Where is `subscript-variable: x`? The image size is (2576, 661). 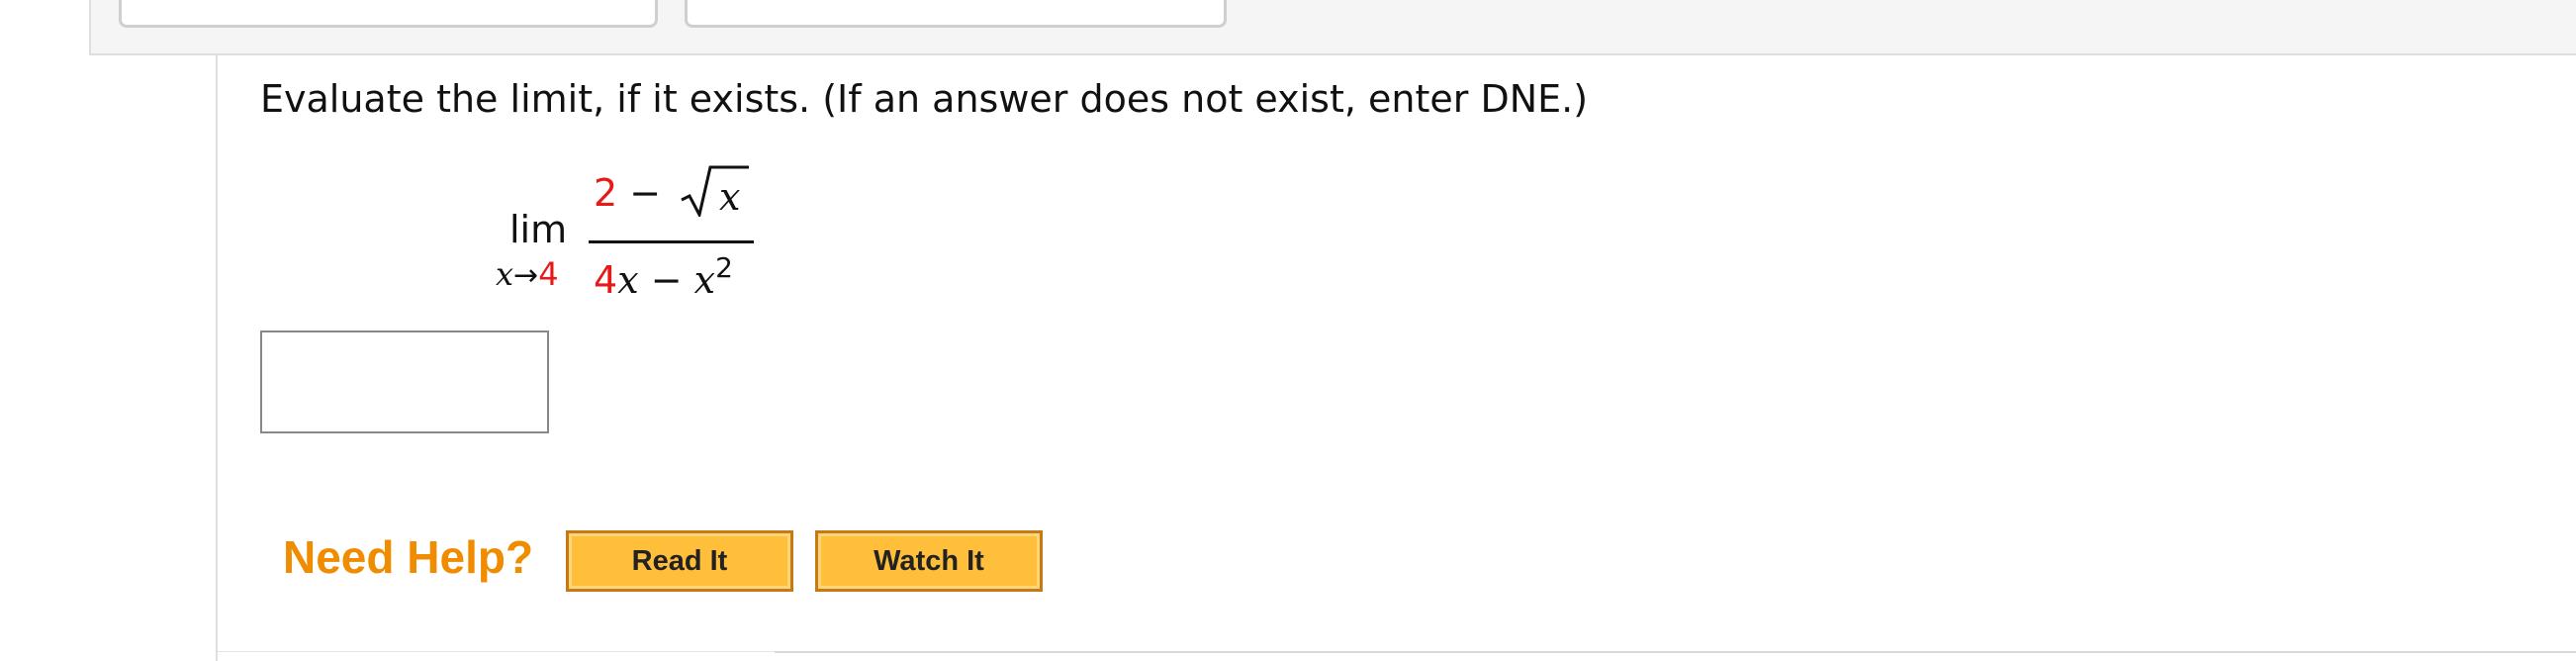 subscript-variable: x is located at coordinates (505, 274).